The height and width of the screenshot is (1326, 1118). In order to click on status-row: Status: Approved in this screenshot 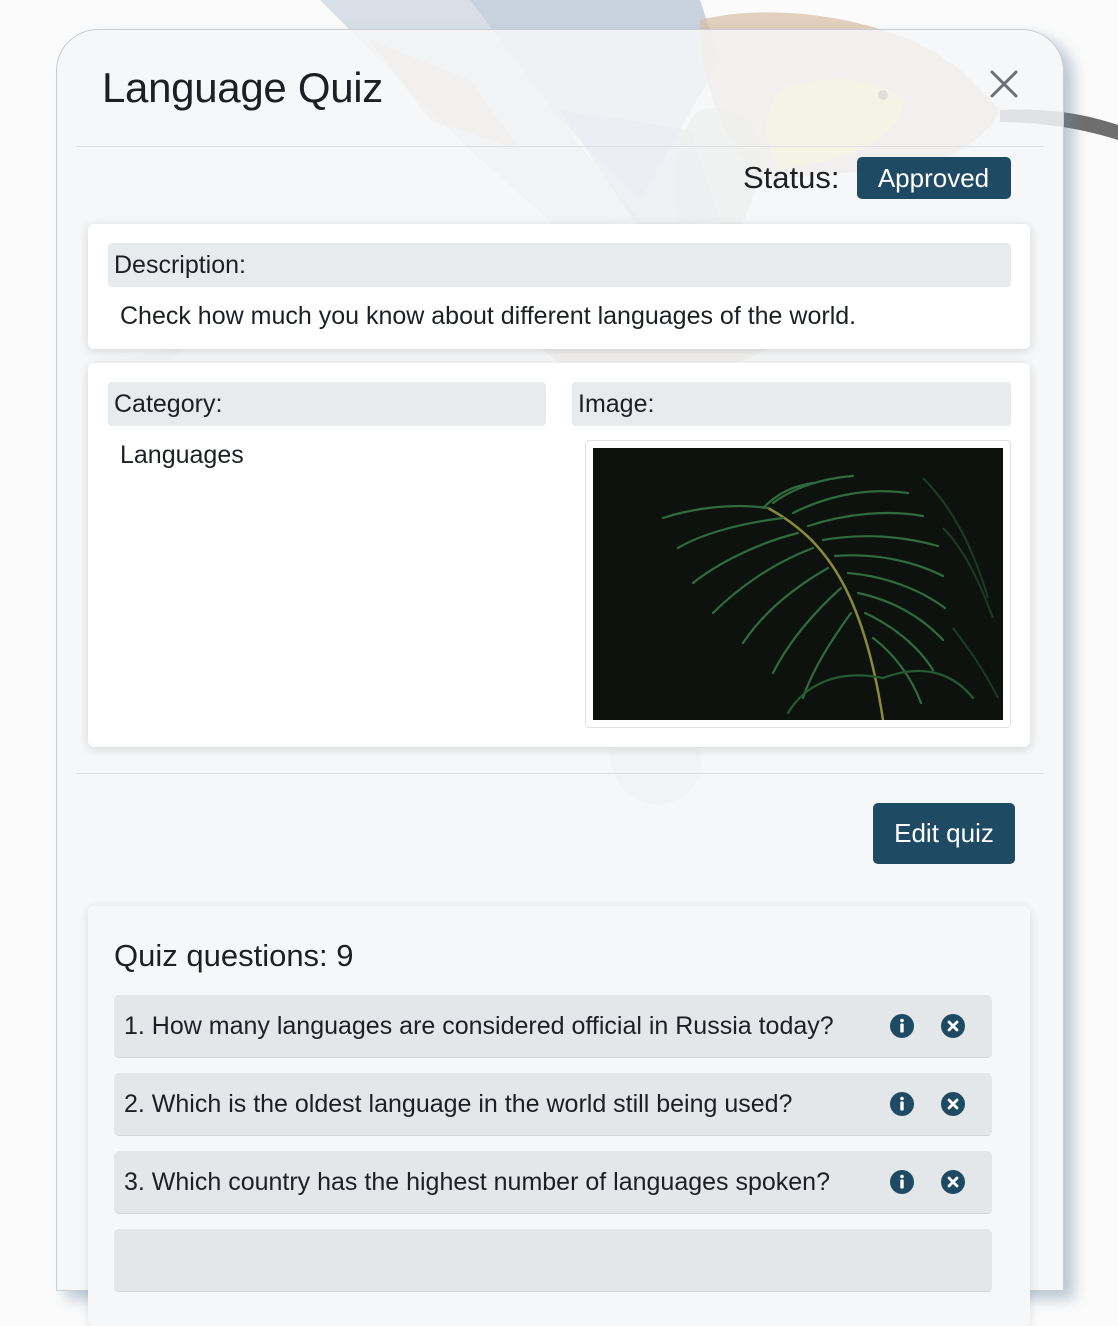, I will do `click(877, 178)`.